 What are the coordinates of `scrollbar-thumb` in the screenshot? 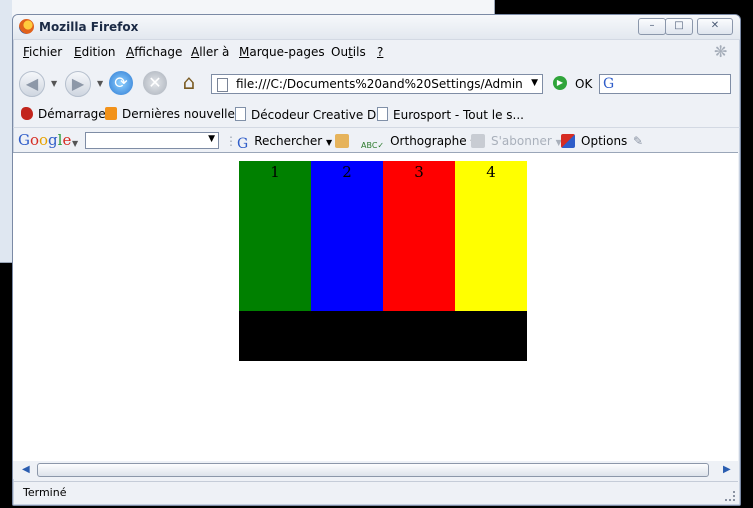 It's located at (373, 470).